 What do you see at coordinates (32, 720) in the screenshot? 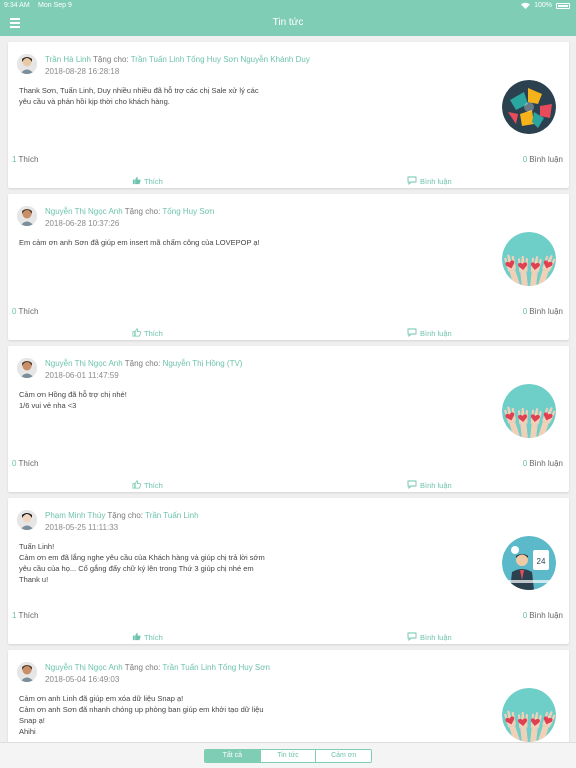
I see `message-line: Snap ạ!` at bounding box center [32, 720].